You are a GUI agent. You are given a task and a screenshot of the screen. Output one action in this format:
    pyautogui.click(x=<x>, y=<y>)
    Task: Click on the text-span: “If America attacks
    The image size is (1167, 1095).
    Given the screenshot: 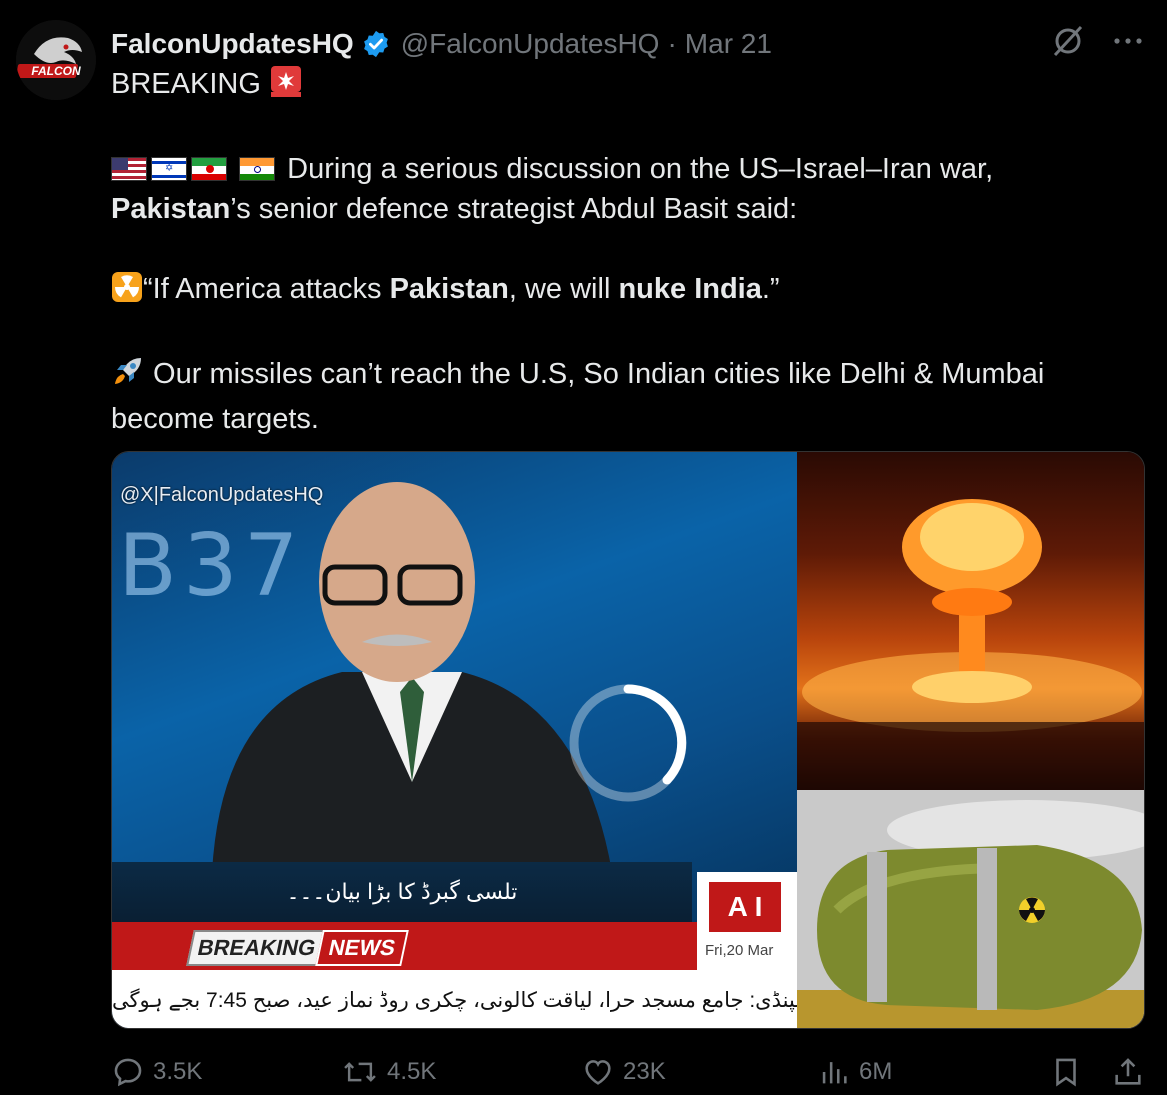 What is the action you would take?
    pyautogui.click(x=266, y=289)
    